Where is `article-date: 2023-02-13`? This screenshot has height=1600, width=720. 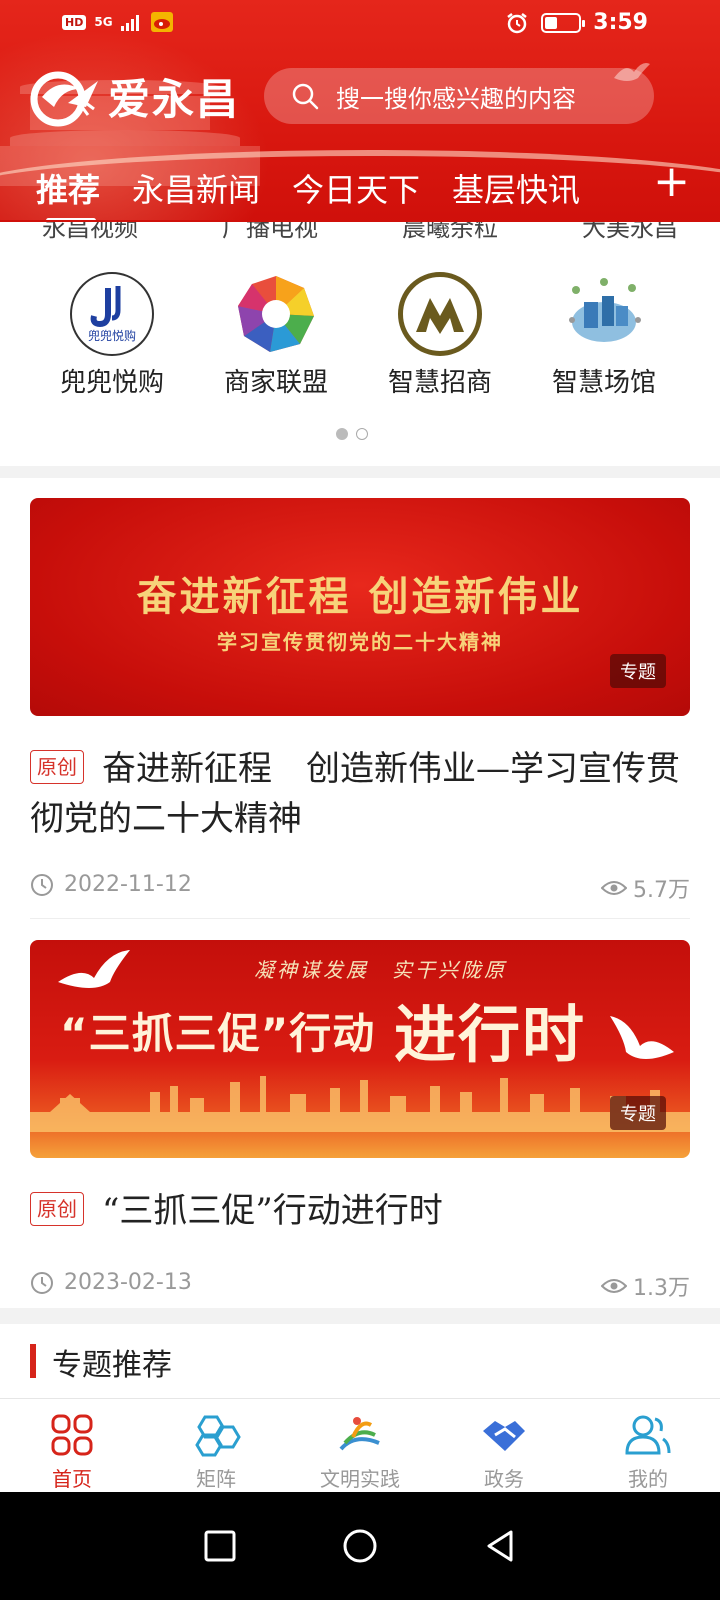 article-date: 2023-02-13 is located at coordinates (111, 1282).